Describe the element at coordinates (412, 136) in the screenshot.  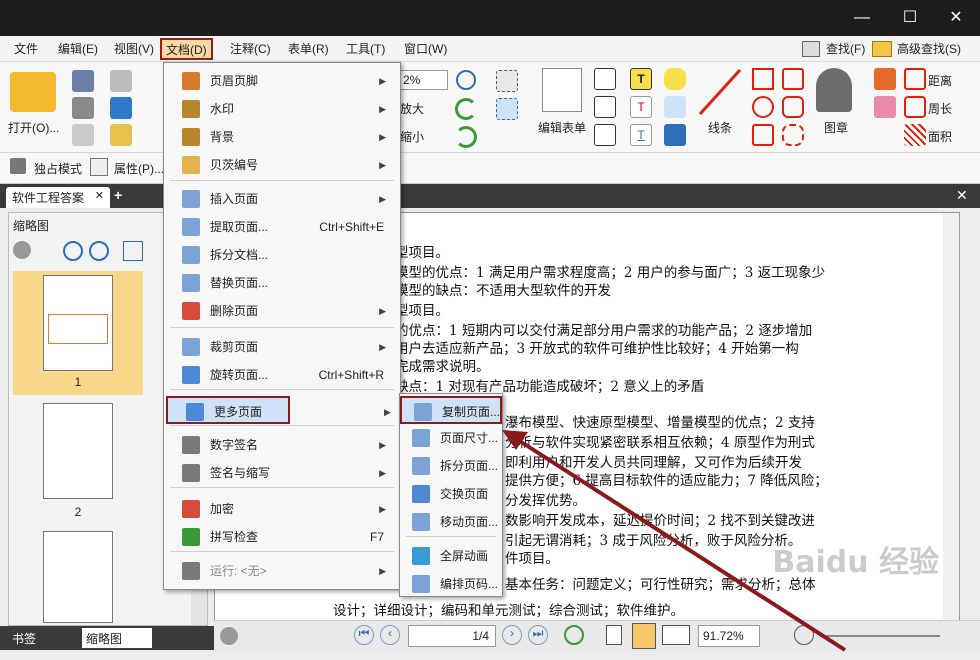
I see `zoom-out-button: 缩小` at that location.